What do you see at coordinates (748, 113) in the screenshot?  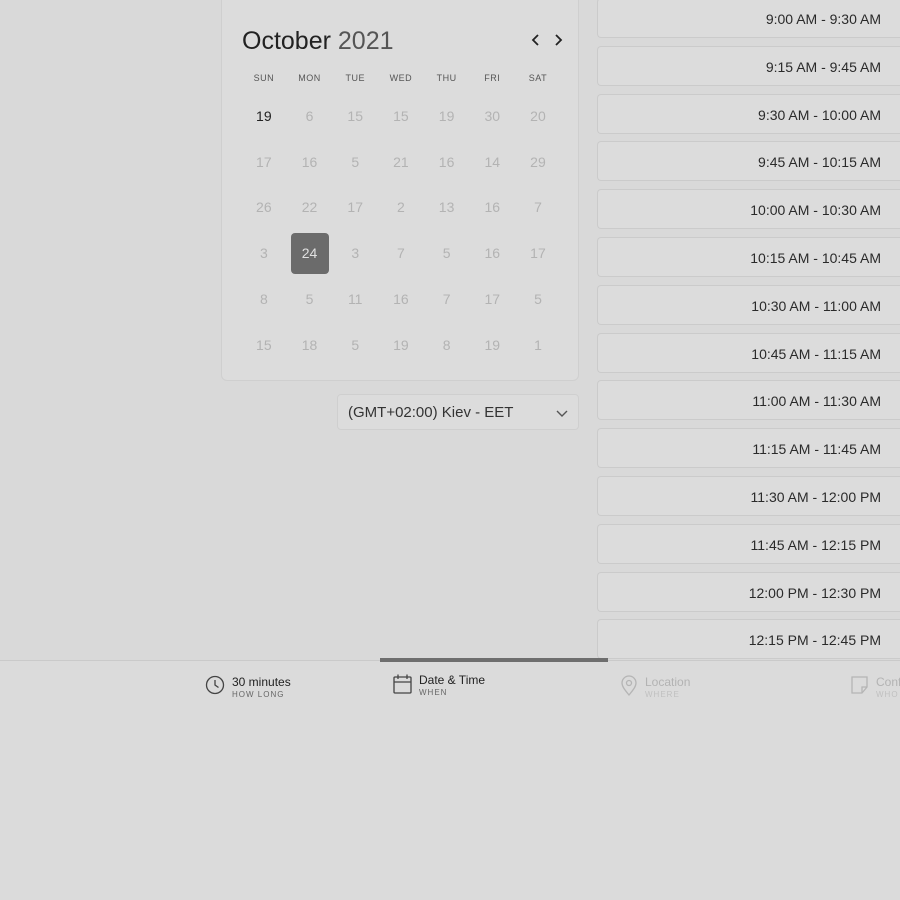 I see `time-slot-button: 9:30 AM - 10:00 AM` at bounding box center [748, 113].